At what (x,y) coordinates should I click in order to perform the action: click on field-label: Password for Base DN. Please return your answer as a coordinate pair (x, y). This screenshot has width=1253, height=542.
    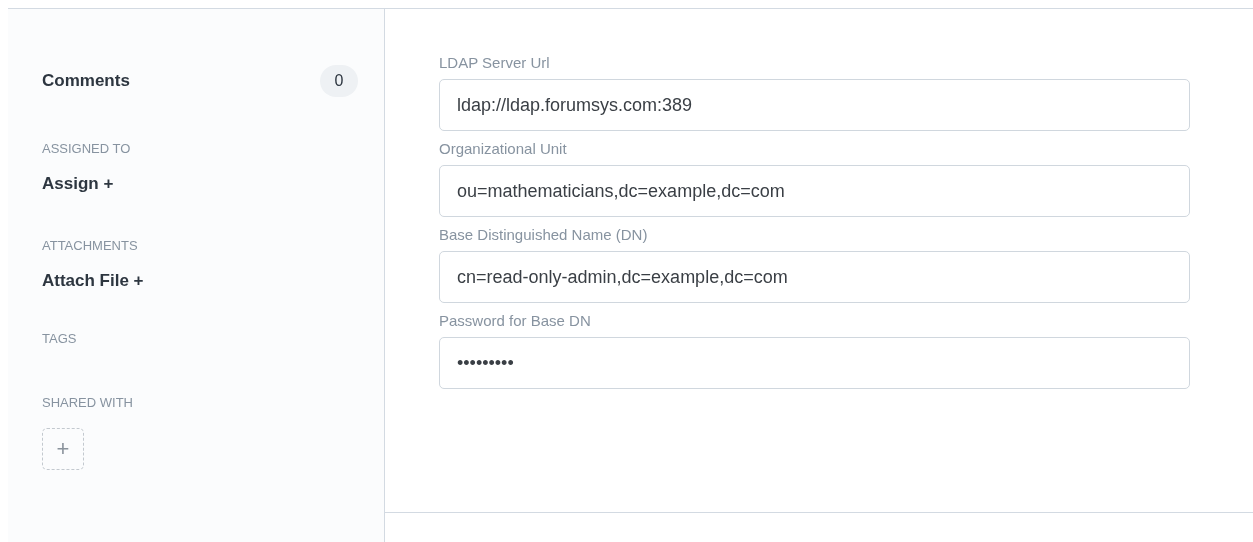
    Looking at the image, I should click on (515, 320).